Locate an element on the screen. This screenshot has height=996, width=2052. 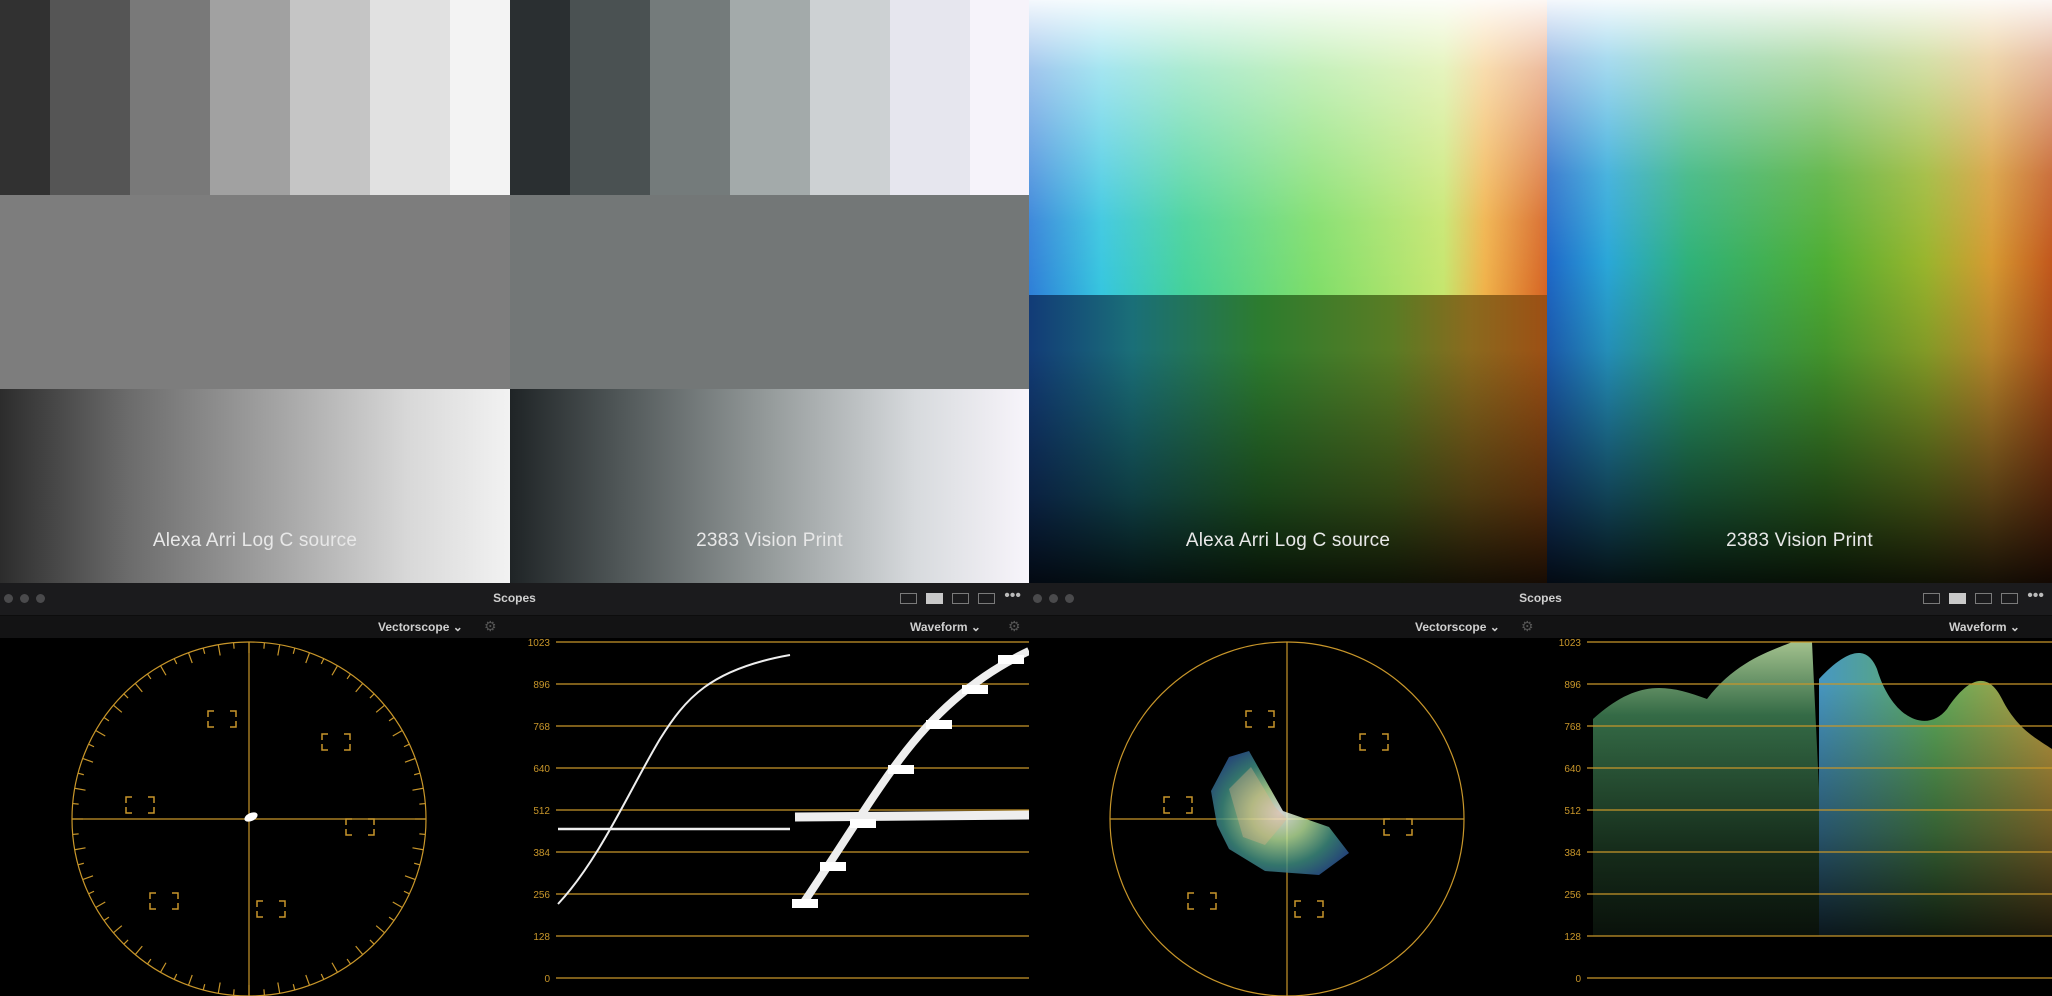
vision-print-grayscale-chart: 2383 Vision Print is located at coordinates (769, 291).